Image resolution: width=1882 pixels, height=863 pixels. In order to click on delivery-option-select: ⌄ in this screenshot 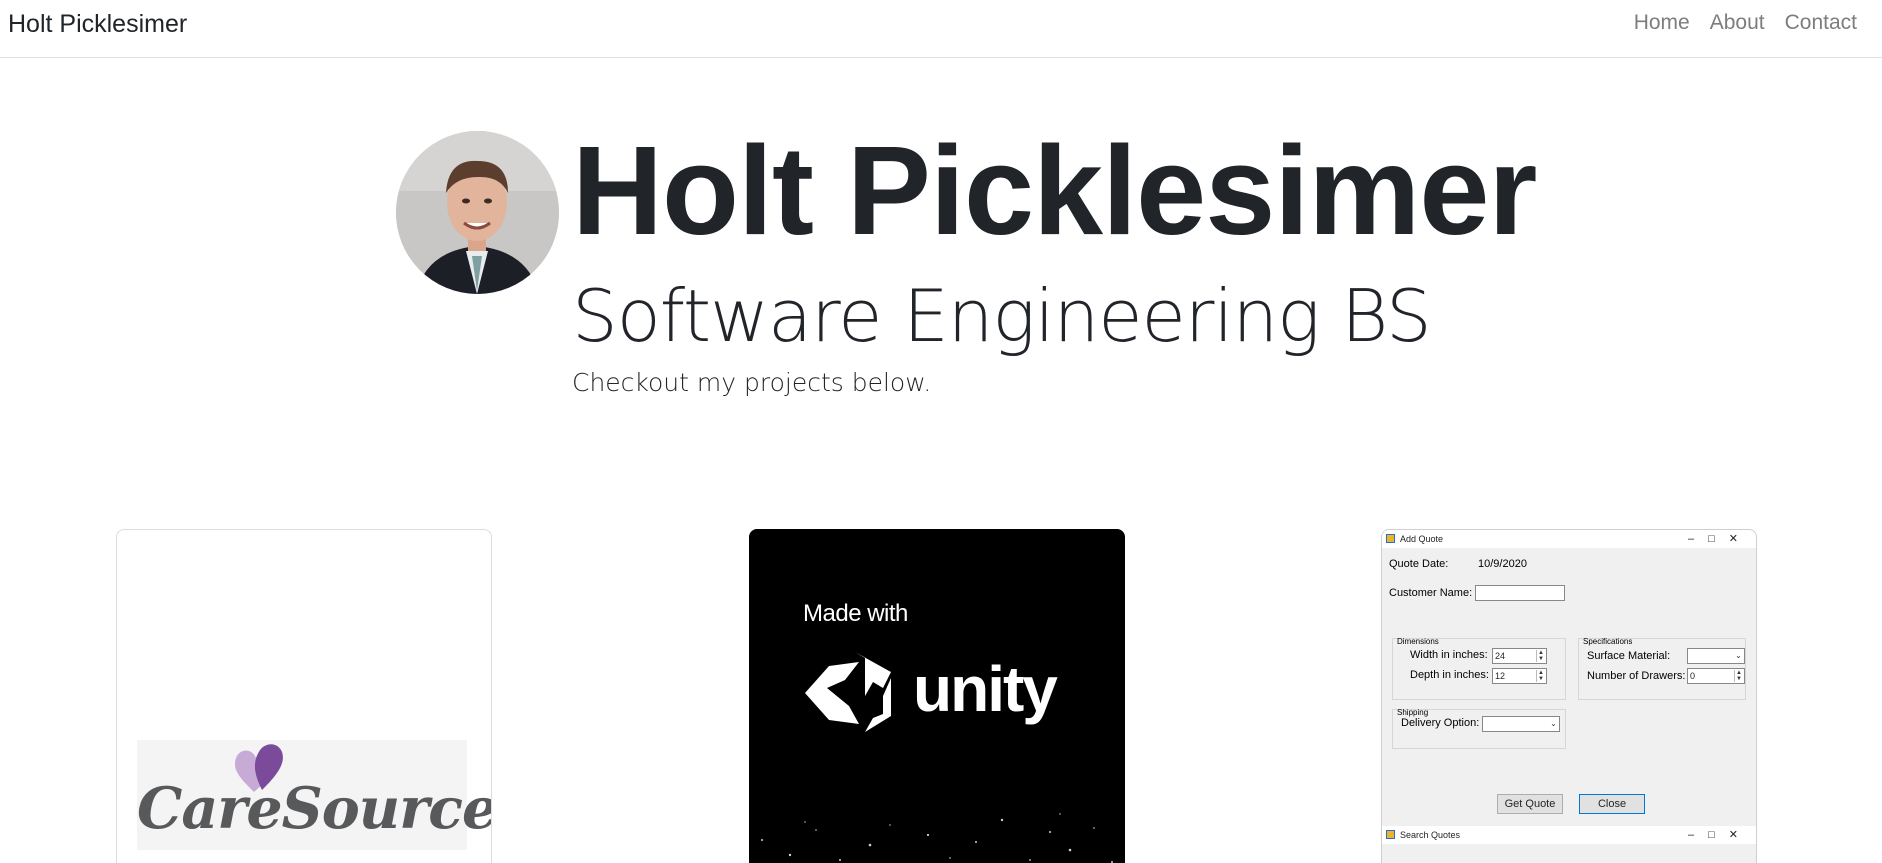, I will do `click(1521, 724)`.